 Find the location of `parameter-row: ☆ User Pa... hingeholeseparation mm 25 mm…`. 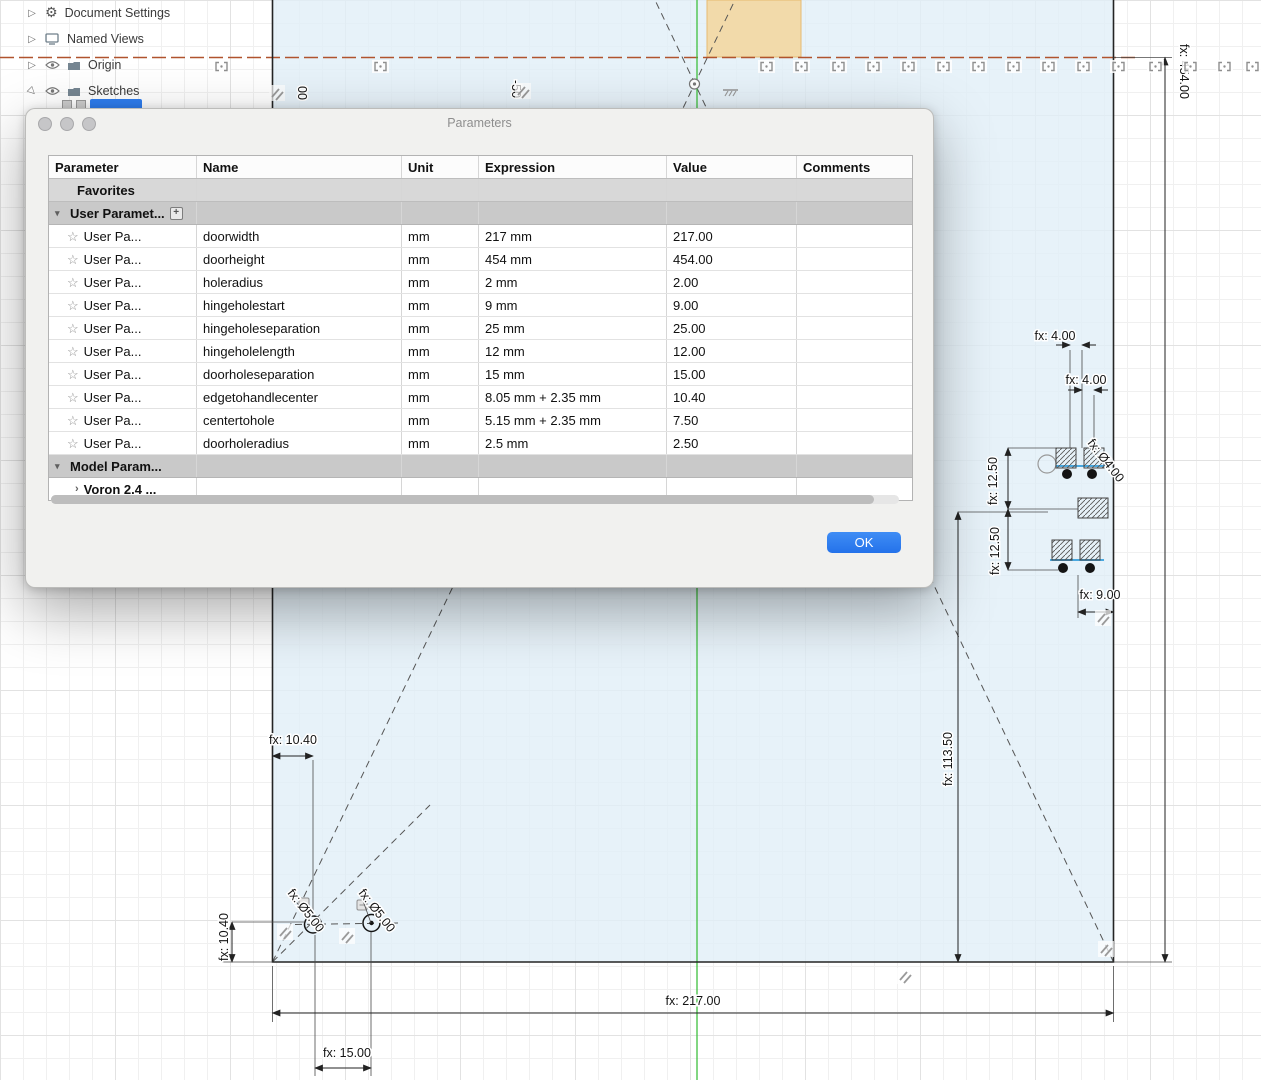

parameter-row: ☆ User Pa... hingeholeseparation mm 25 mm… is located at coordinates (480, 328).